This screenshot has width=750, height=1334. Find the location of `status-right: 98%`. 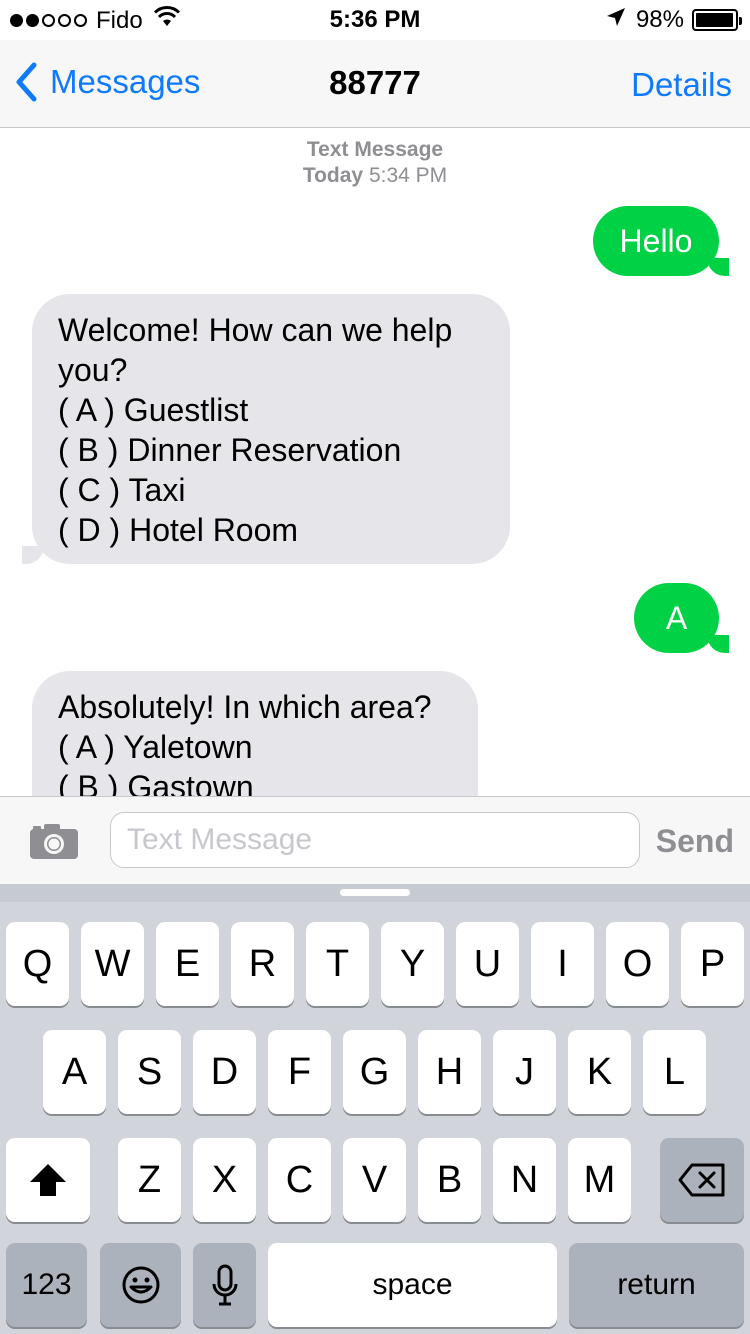

status-right: 98% is located at coordinates (674, 20).